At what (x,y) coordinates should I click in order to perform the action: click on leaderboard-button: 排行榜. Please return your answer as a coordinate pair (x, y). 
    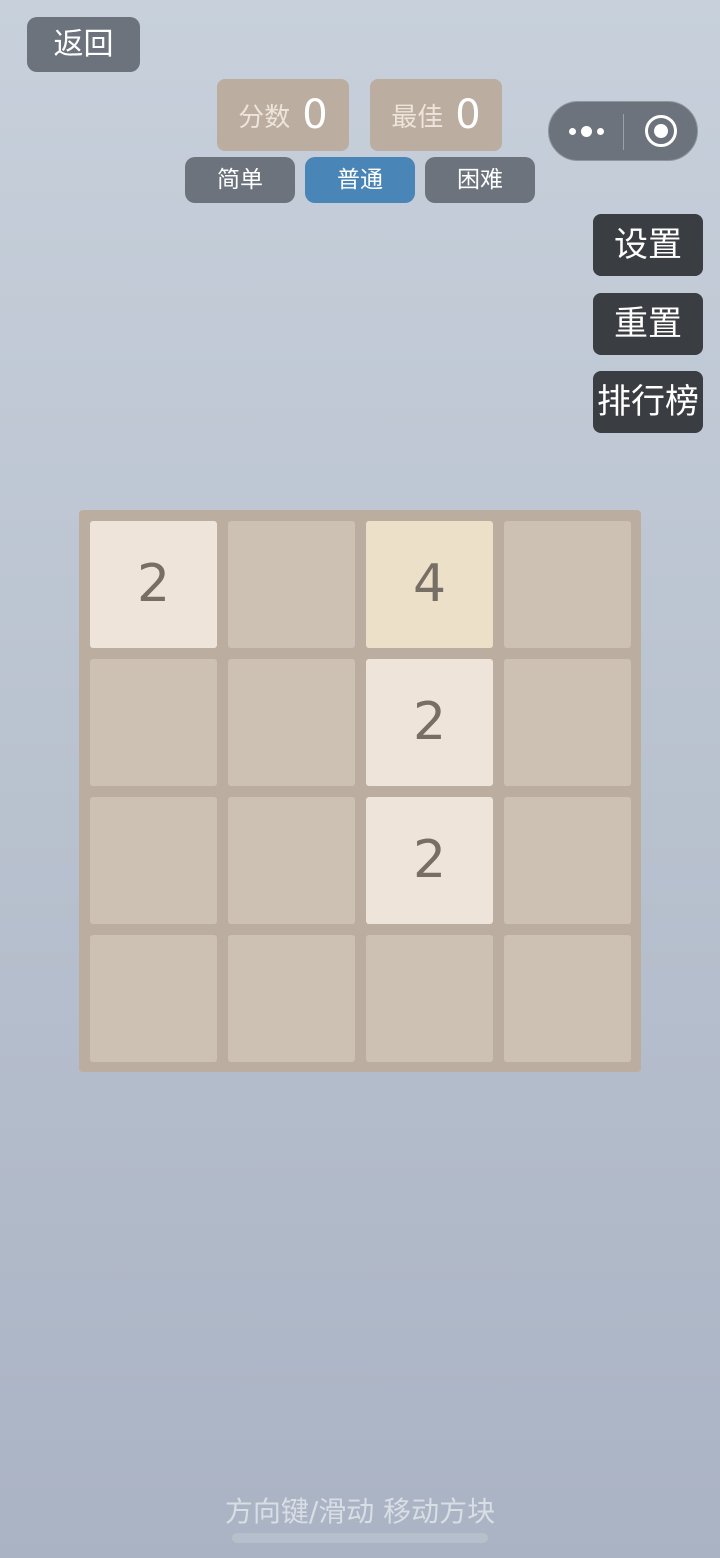
    Looking at the image, I should click on (648, 402).